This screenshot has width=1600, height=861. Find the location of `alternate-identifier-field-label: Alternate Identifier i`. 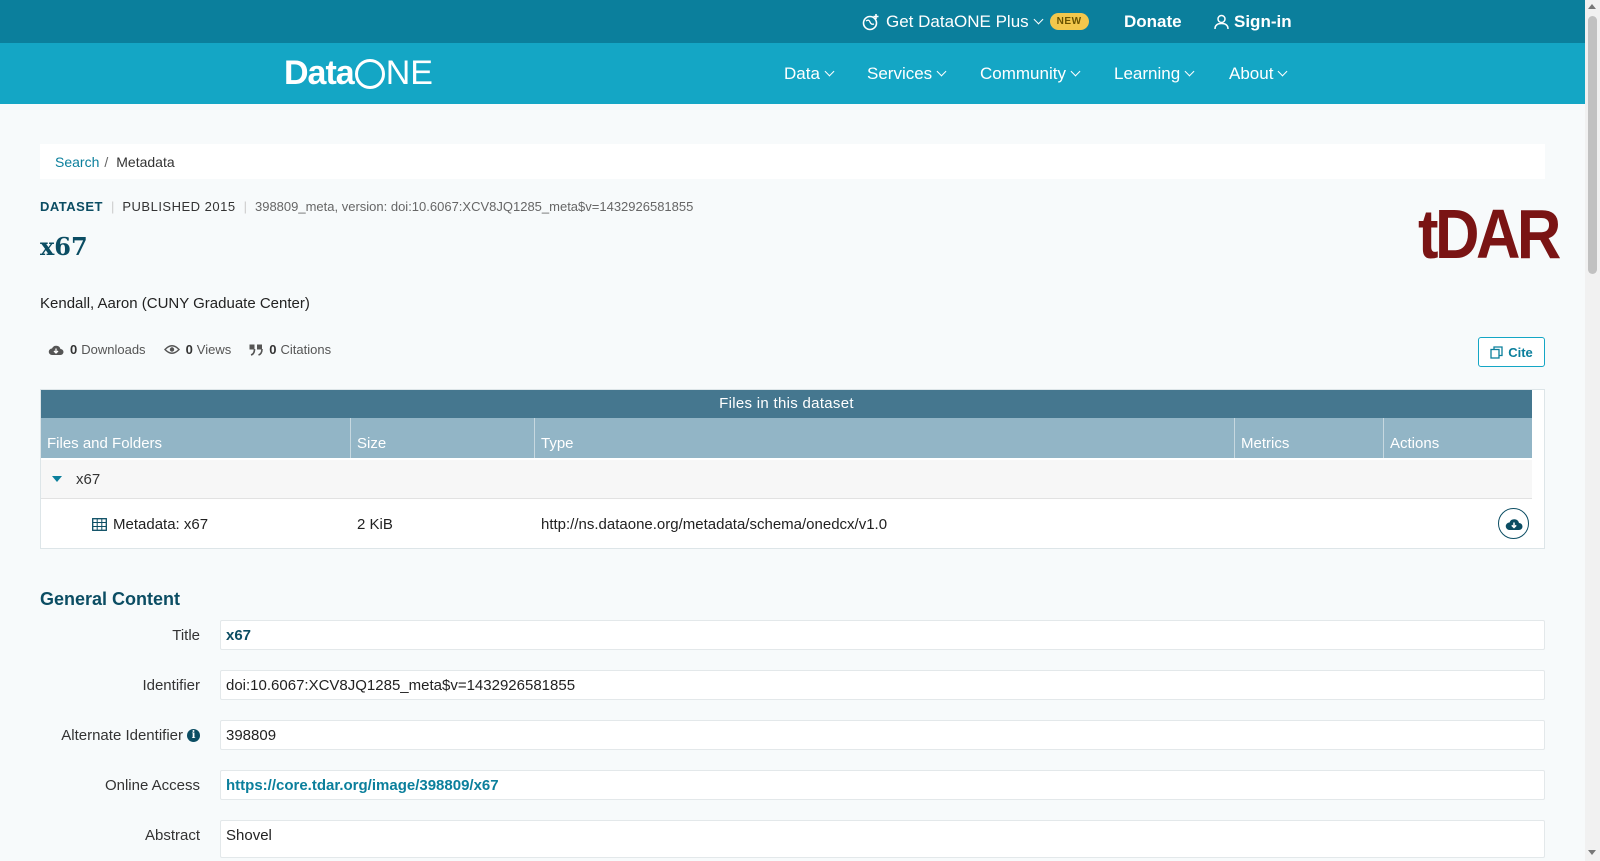

alternate-identifier-field-label: Alternate Identifier i is located at coordinates (130, 735).